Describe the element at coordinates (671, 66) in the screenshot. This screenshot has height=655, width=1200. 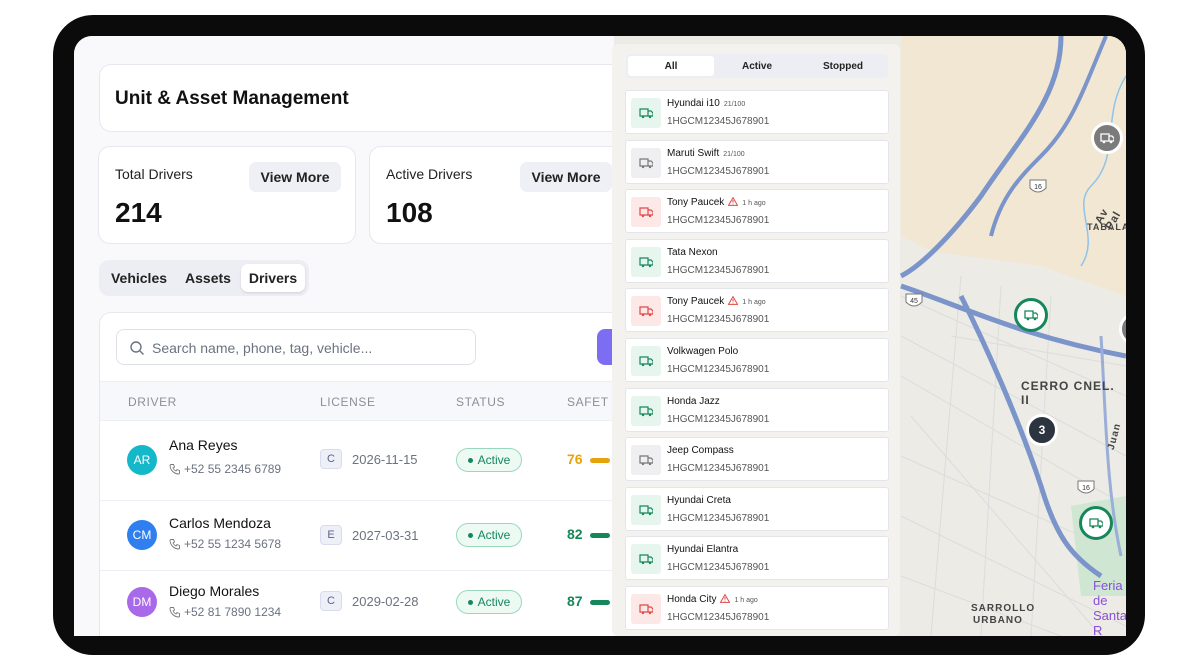
I see `filter-all: All` at that location.